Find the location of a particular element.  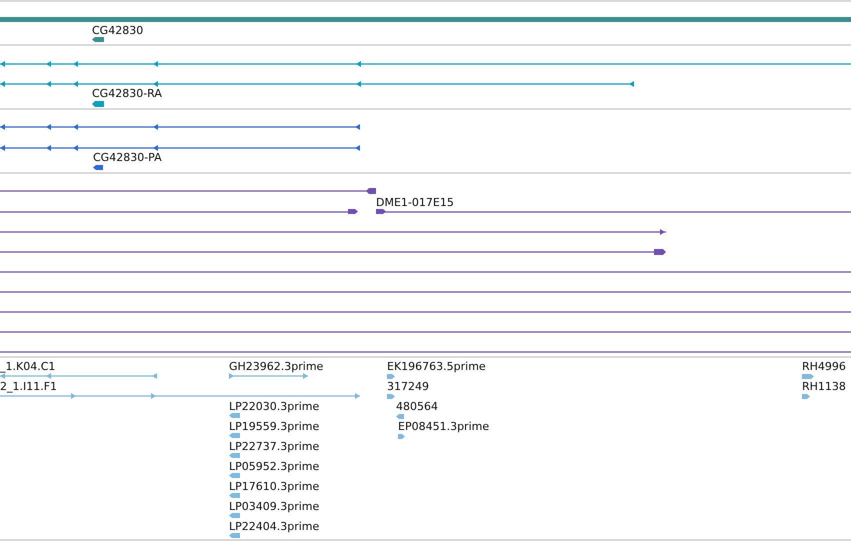

feature-label: _1.K04.C1 is located at coordinates (28, 366).